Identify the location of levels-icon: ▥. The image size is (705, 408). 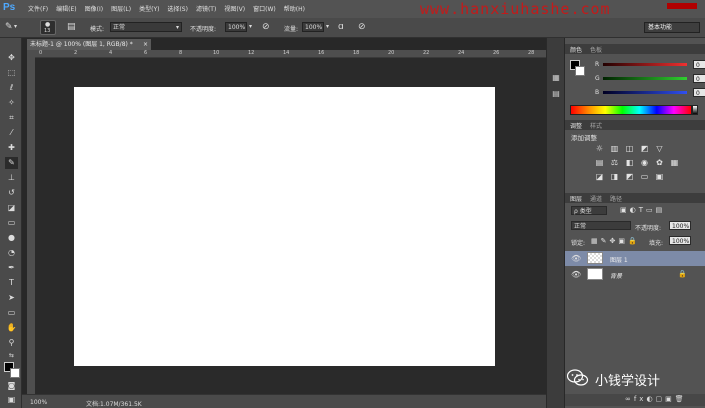
(614, 148).